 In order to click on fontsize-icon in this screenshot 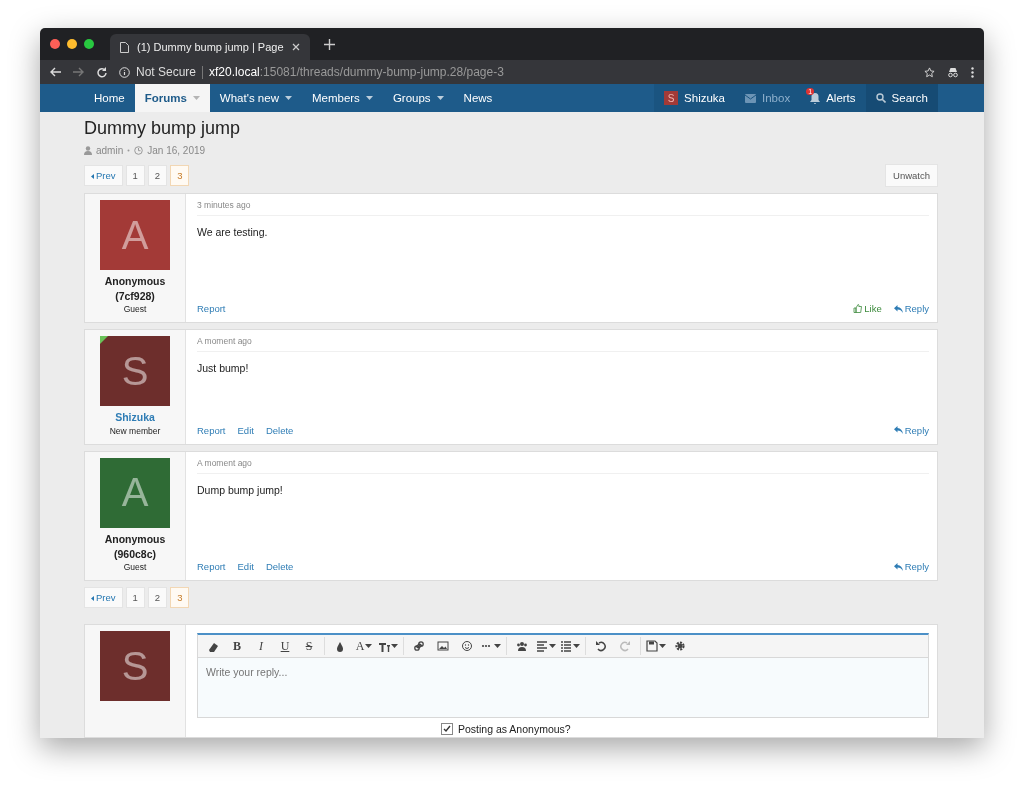, I will do `click(384, 646)`.